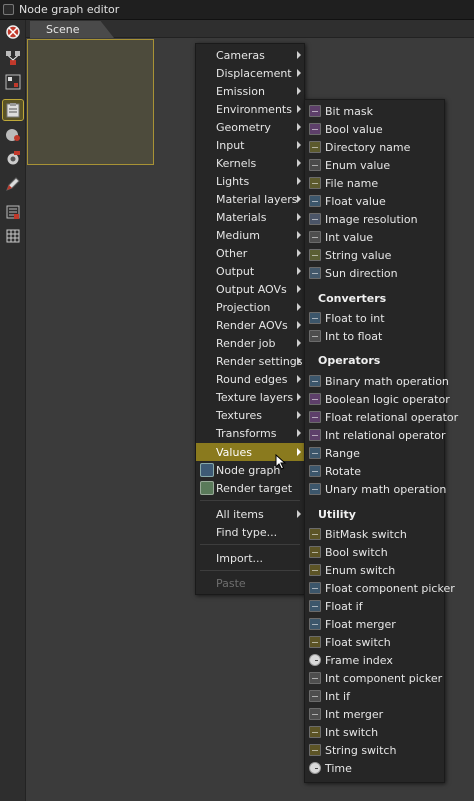 This screenshot has width=474, height=801. I want to click on tab-scene: Scene, so click(72, 29).